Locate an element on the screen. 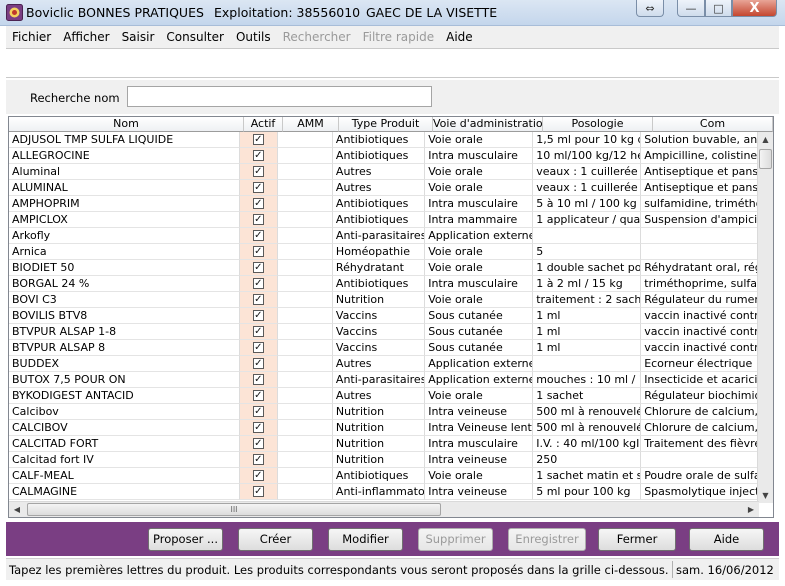 The height and width of the screenshot is (586, 785). scroll-down-icon: ▼ is located at coordinates (765, 495).